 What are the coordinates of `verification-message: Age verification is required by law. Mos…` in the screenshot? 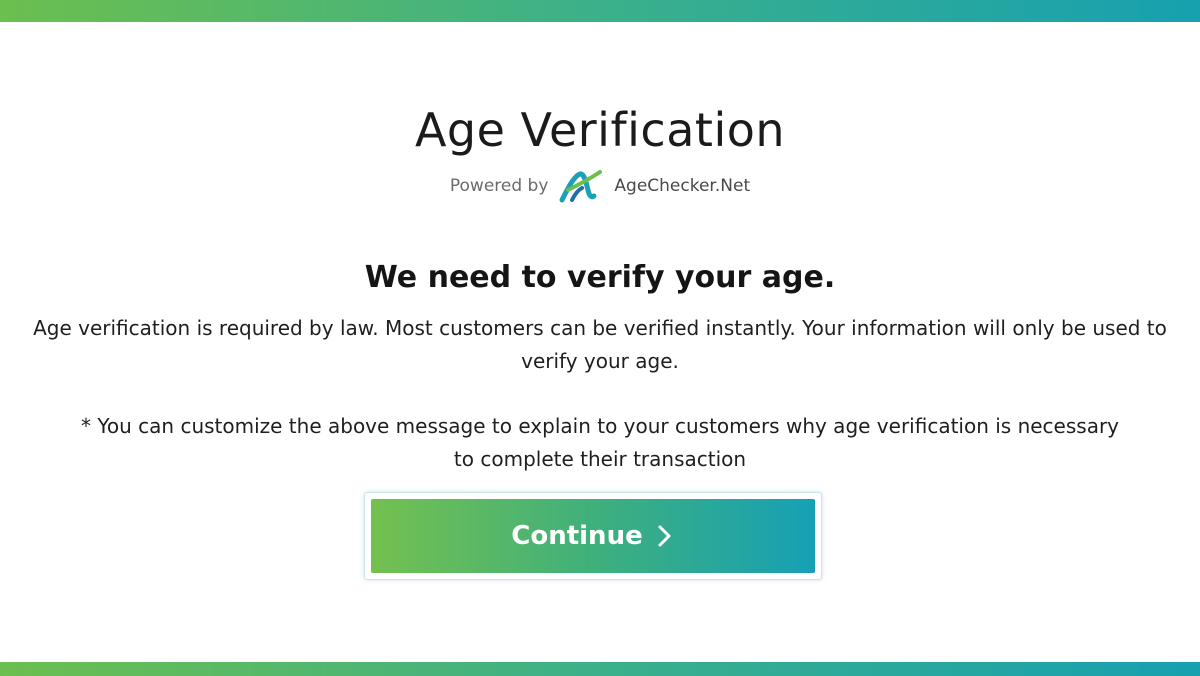 It's located at (600, 344).